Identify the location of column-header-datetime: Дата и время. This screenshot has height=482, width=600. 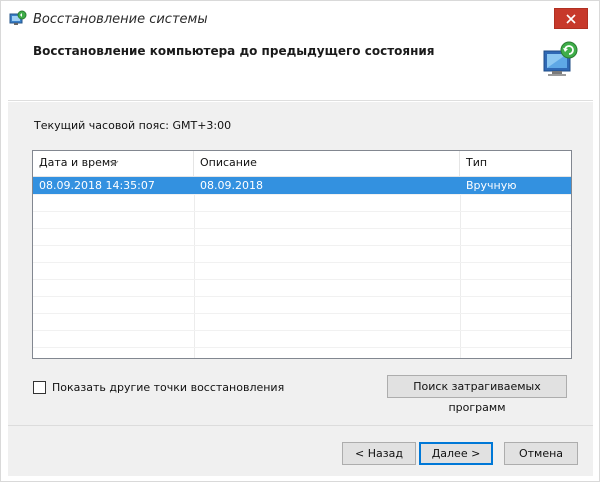
(113, 164).